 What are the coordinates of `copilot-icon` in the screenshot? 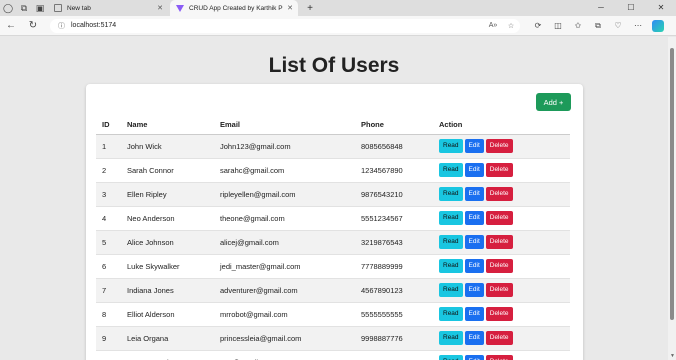 It's located at (658, 25).